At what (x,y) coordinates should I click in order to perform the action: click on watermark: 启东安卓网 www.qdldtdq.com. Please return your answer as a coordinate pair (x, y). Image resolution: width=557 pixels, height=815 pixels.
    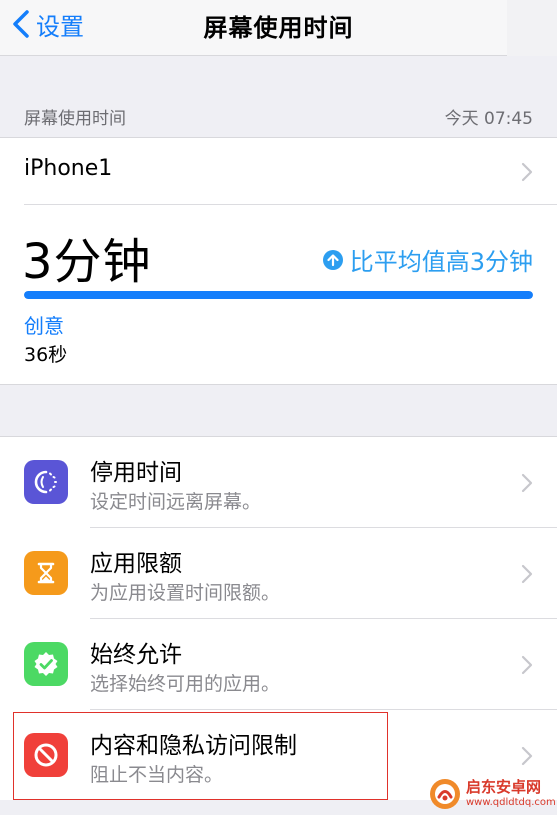
    Looking at the image, I should click on (492, 793).